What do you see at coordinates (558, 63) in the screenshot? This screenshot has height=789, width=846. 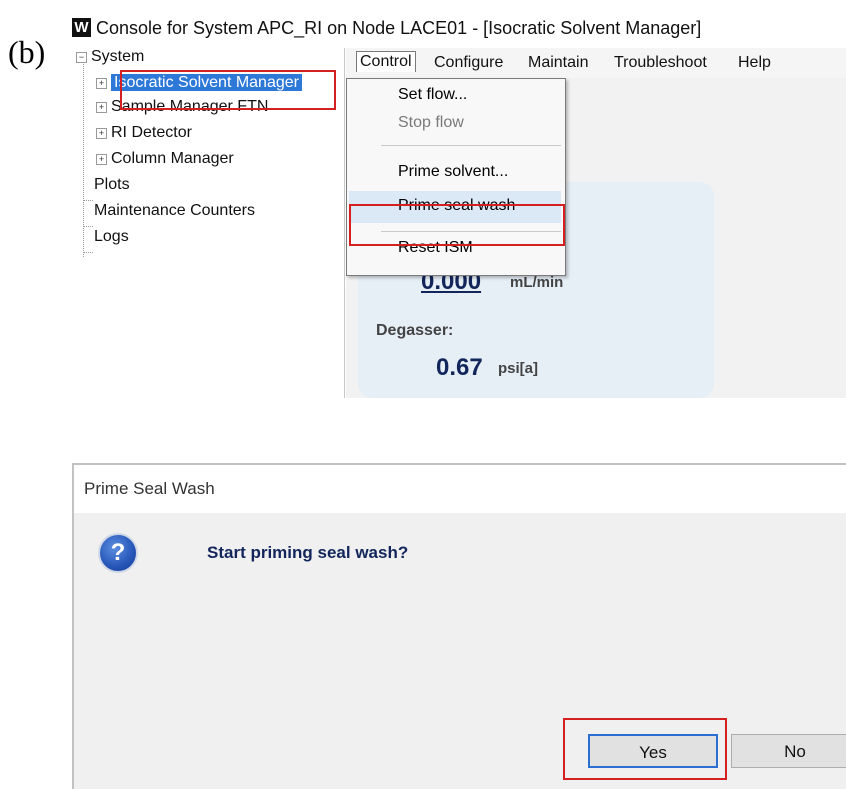 I see `menu-maintain: Maintain` at bounding box center [558, 63].